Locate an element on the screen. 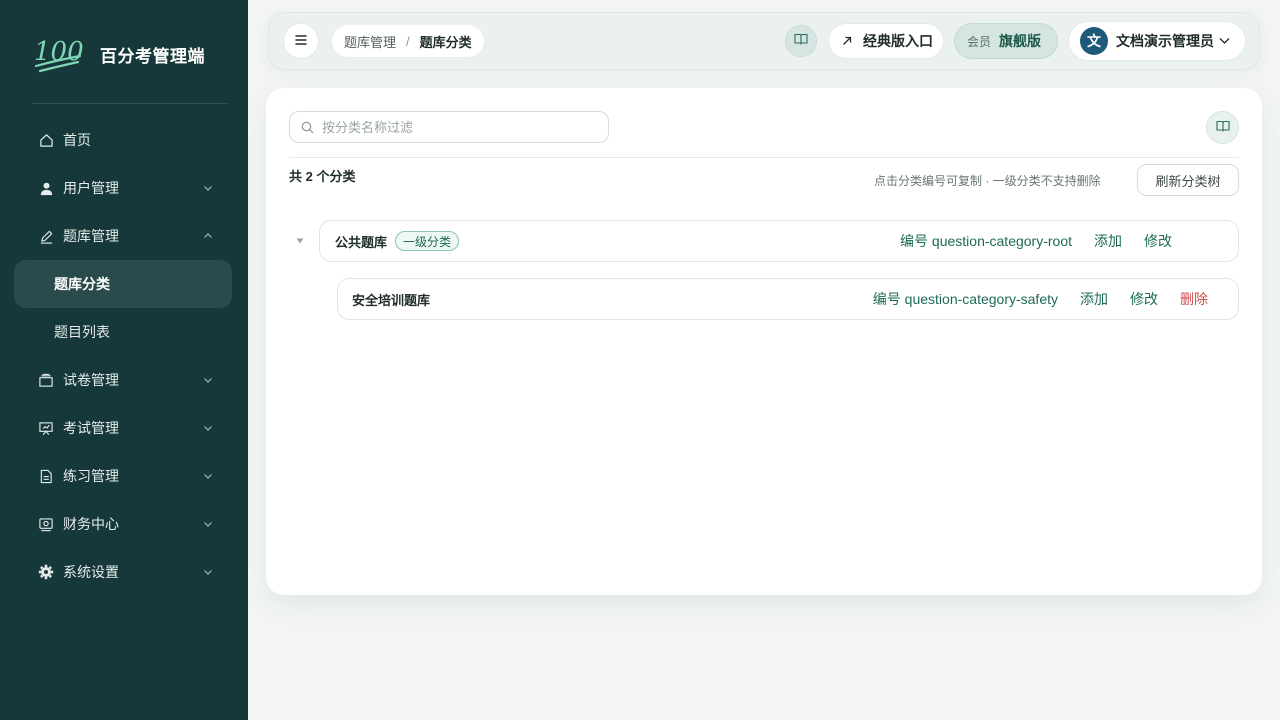 The height and width of the screenshot is (720, 1280). category-count: 共 2 个分类 is located at coordinates (322, 176).